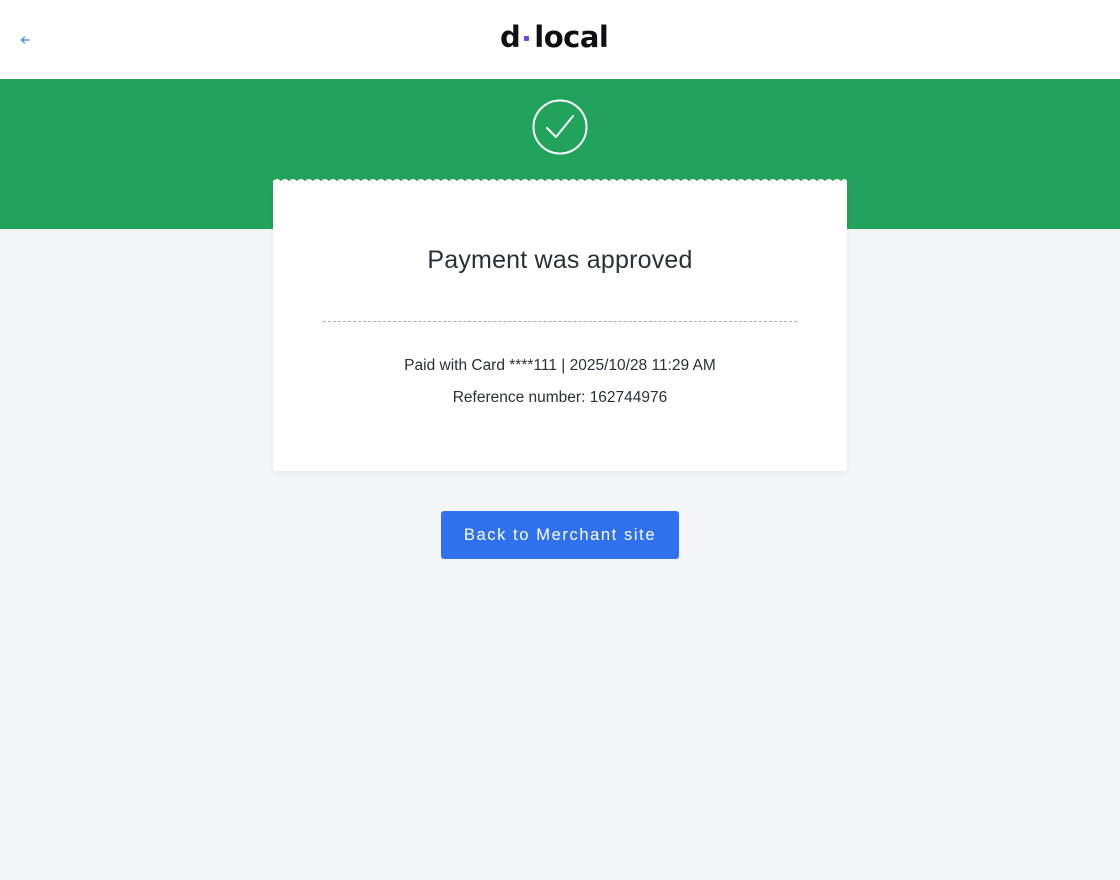 Image resolution: width=1120 pixels, height=880 pixels. What do you see at coordinates (560, 321) in the screenshot?
I see `dashed-divider` at bounding box center [560, 321].